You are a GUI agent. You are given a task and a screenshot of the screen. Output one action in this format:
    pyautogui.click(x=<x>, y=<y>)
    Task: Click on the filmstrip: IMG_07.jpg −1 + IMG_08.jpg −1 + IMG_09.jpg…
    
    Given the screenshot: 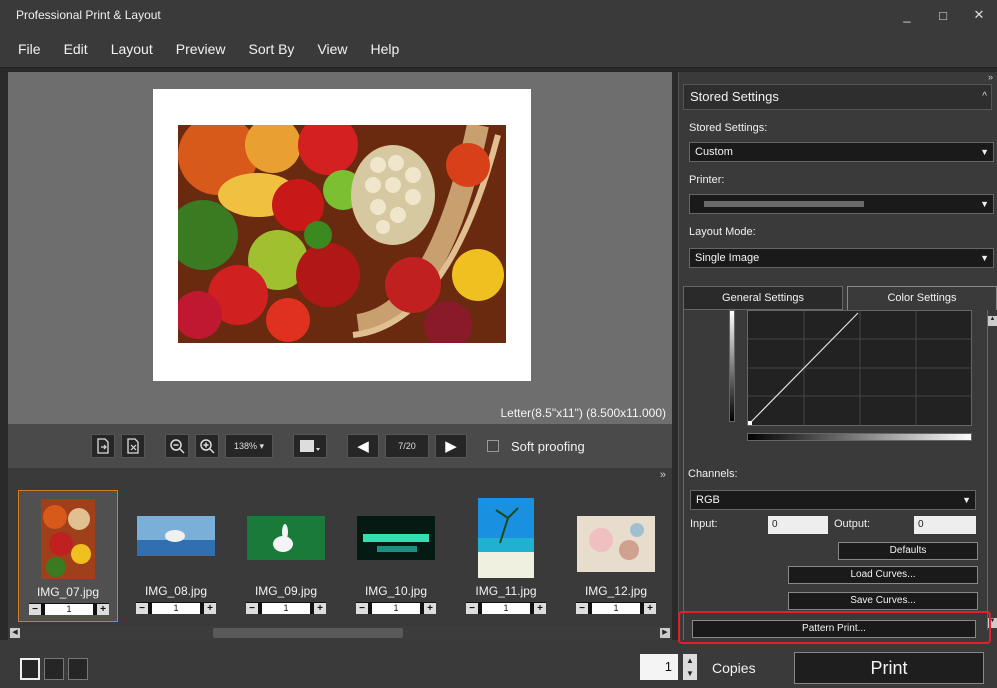 What is the action you would take?
    pyautogui.click(x=340, y=556)
    